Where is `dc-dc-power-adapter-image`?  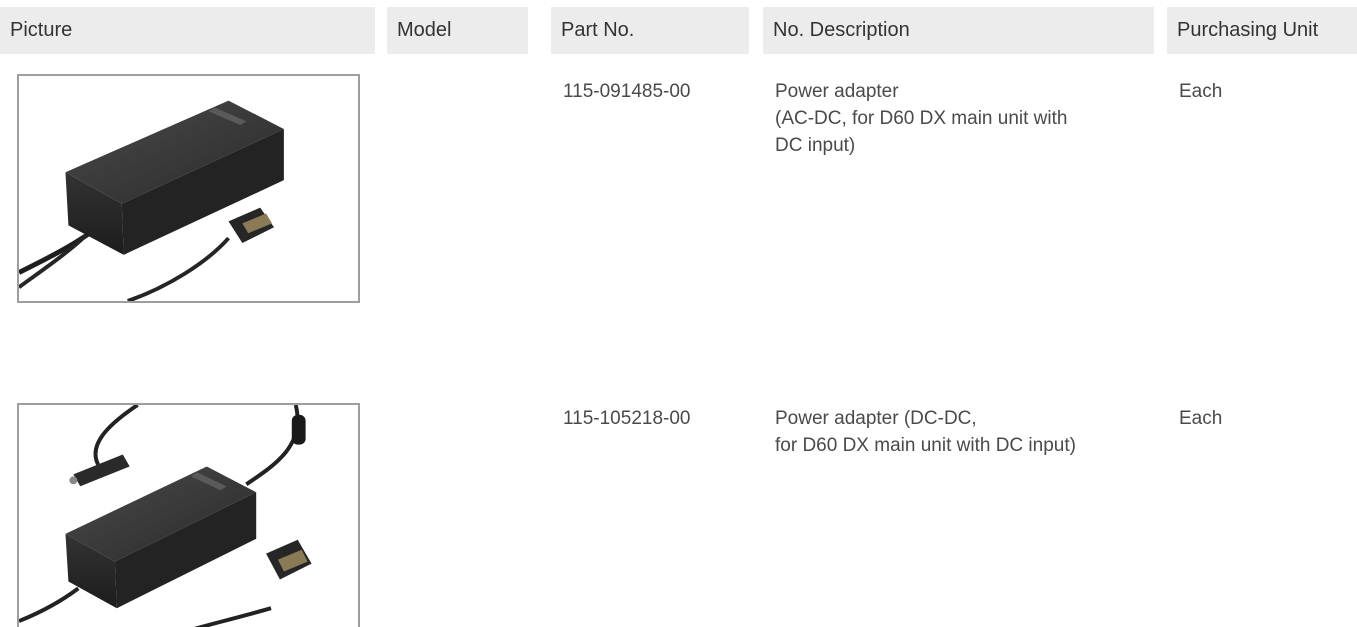 dc-dc-power-adapter-image is located at coordinates (188, 515).